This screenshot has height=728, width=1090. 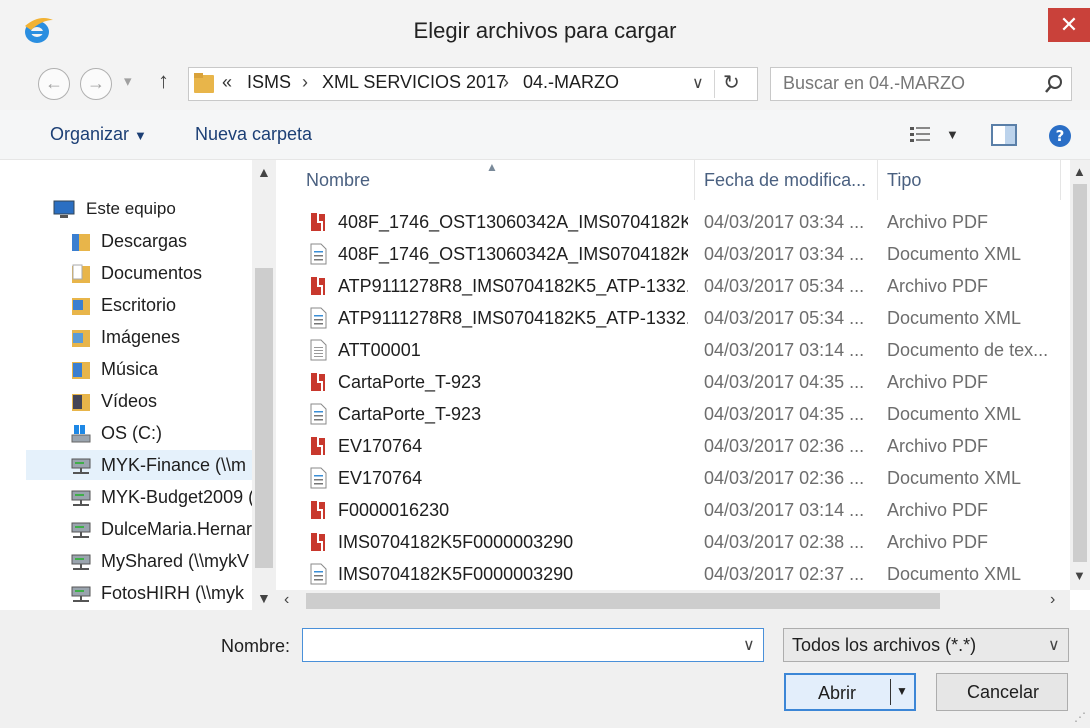 I want to click on chevron-down-icon: ▾, so click(x=128, y=81).